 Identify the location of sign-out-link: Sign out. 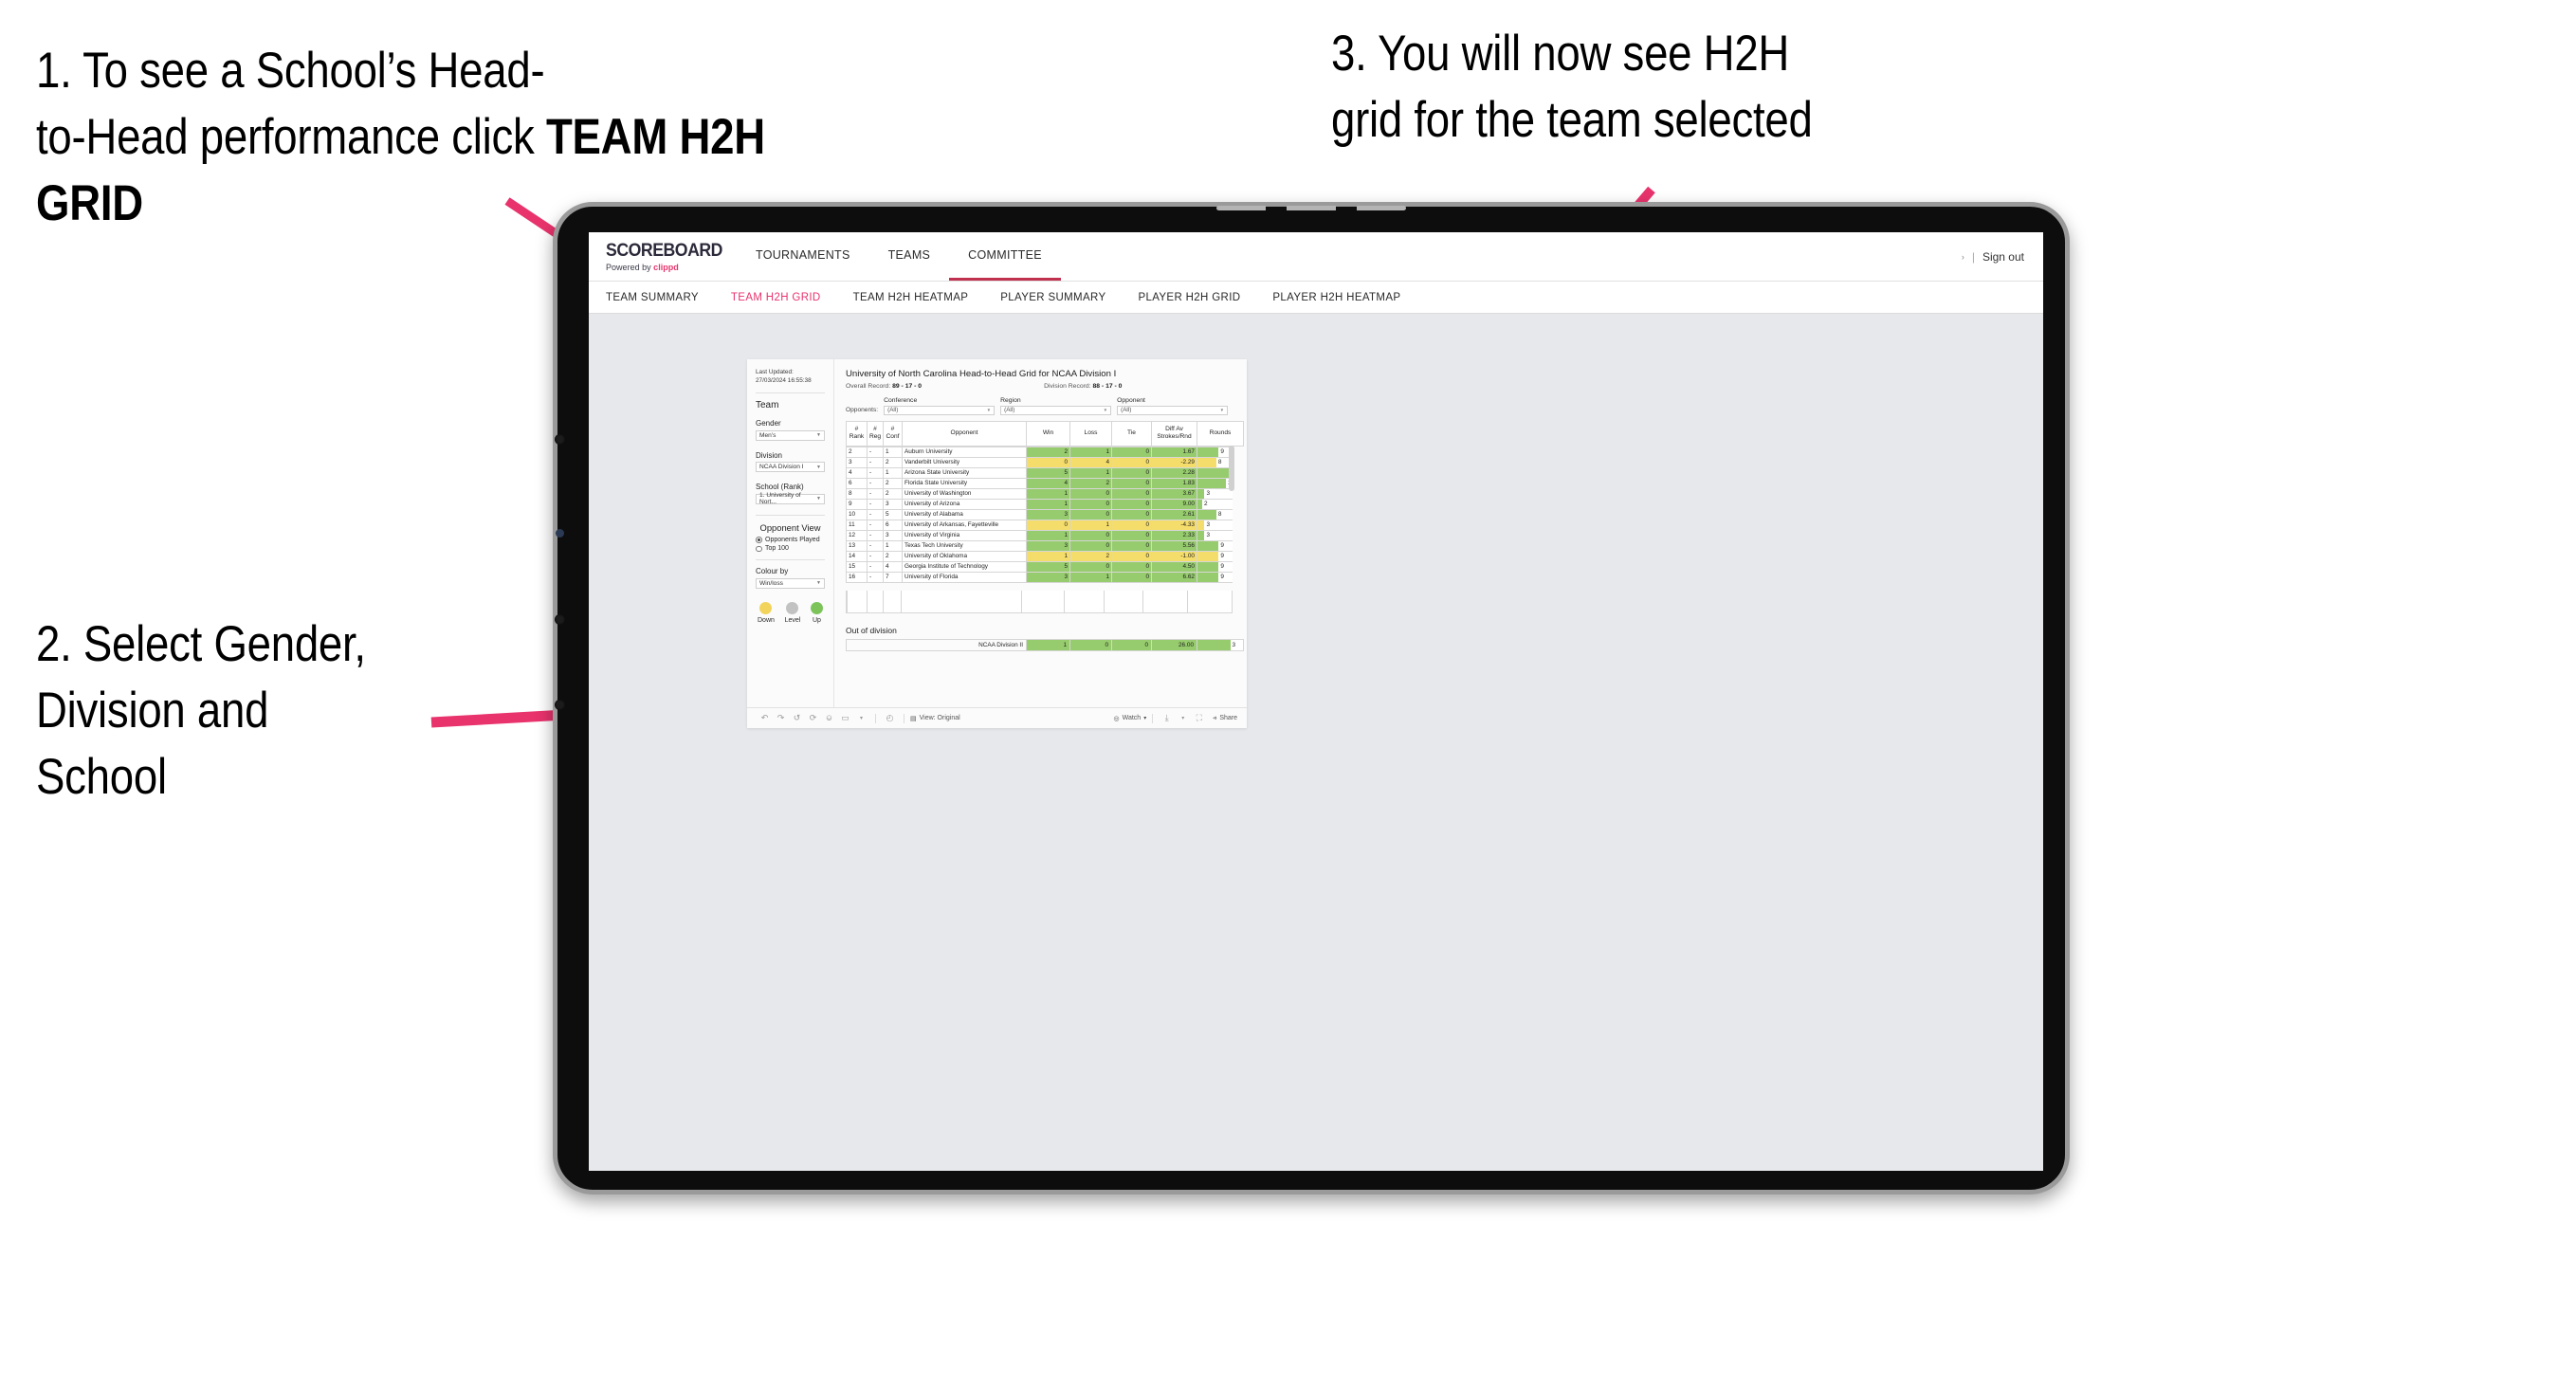
(2003, 257).